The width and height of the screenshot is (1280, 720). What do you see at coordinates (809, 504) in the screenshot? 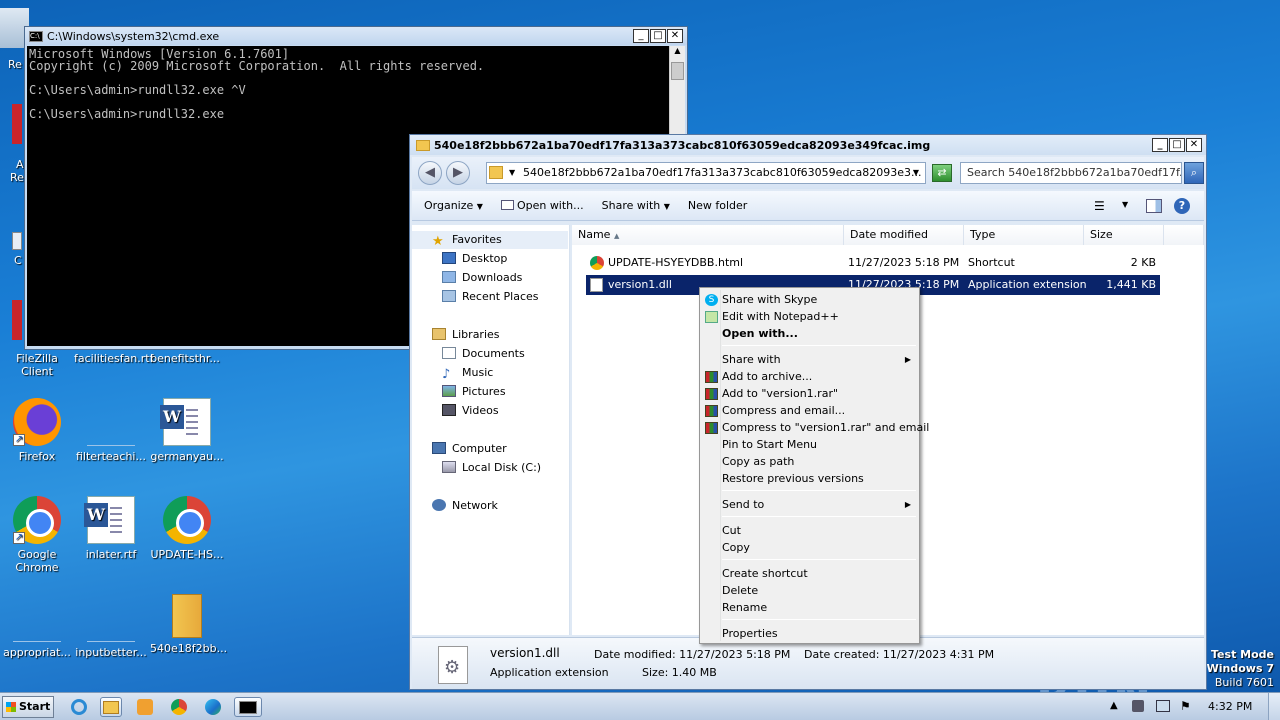
I see `menu-send-to: Send to ▶` at bounding box center [809, 504].